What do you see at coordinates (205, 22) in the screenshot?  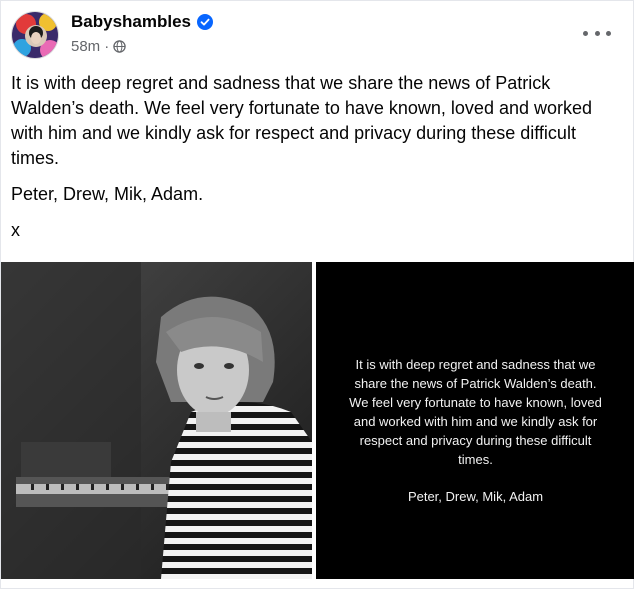 I see `verified-badge-icon` at bounding box center [205, 22].